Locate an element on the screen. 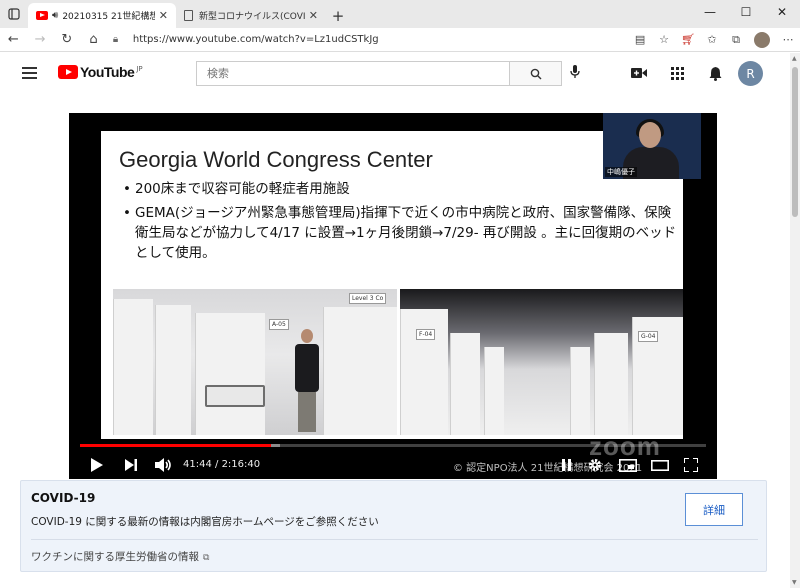 The image size is (800, 588). pause-overlay-button is located at coordinates (567, 465).